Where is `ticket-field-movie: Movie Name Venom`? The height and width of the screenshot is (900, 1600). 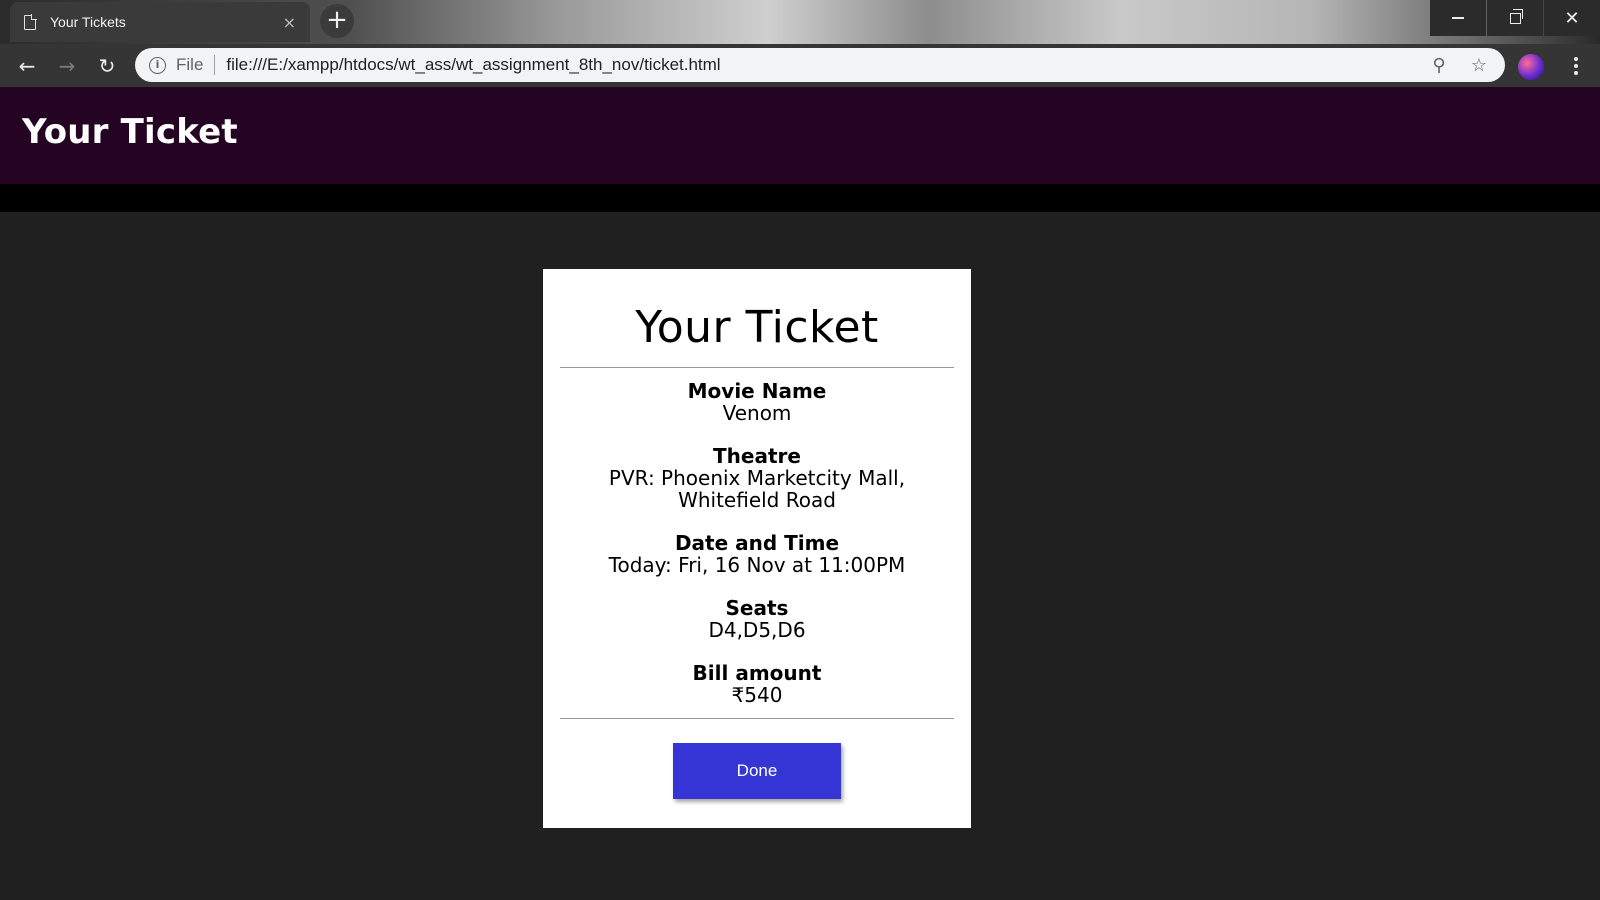 ticket-field-movie: Movie Name Venom is located at coordinates (757, 402).